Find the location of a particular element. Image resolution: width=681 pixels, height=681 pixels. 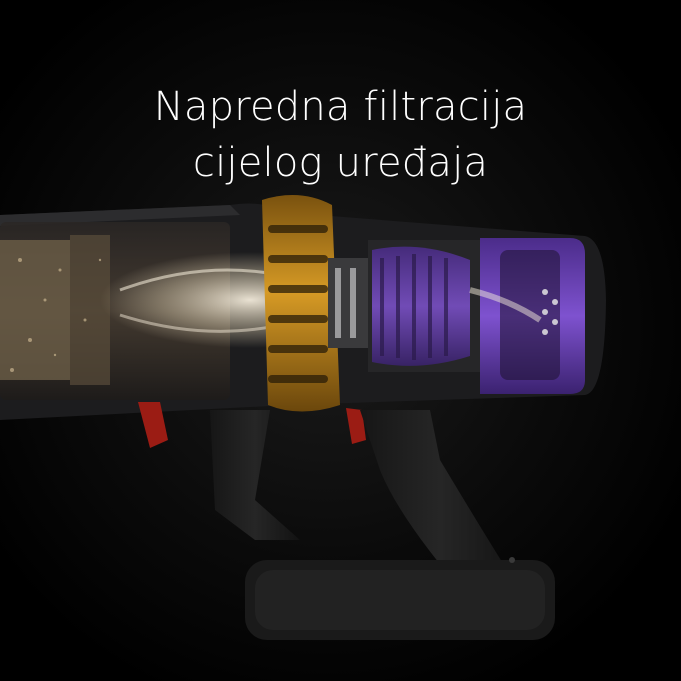

headline-line-1: Napredna filtracija is located at coordinates (340, 106).